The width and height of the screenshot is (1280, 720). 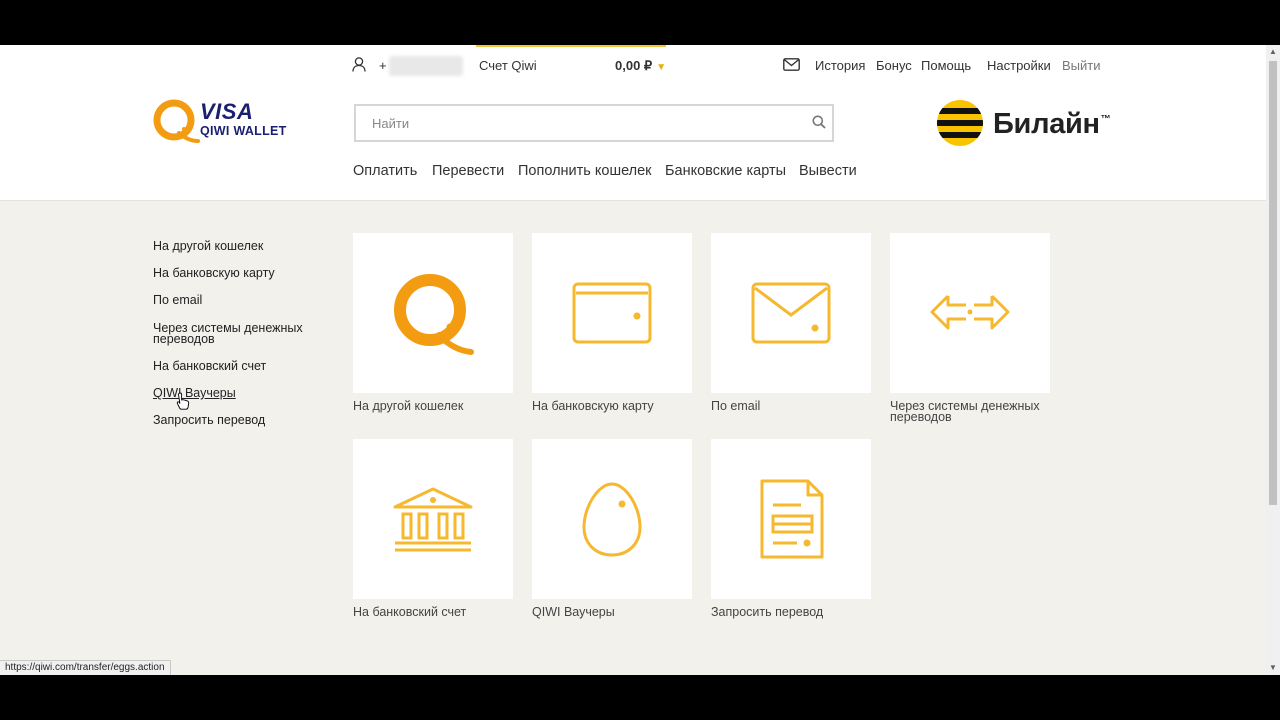 I want to click on exchange-arrows-icon, so click(x=970, y=312).